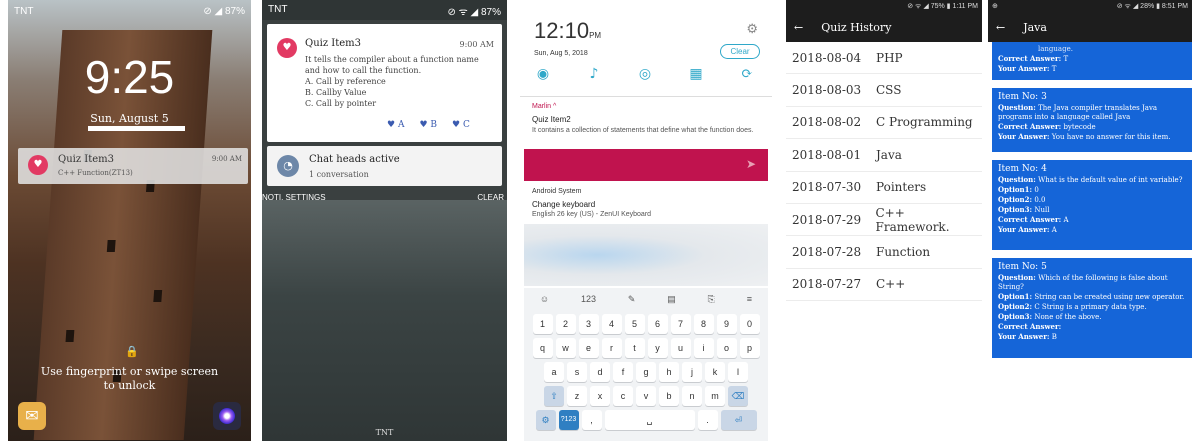 The image size is (1192, 441). What do you see at coordinates (1030, 326) in the screenshot?
I see `correct-answer-line: Correct Answer:` at bounding box center [1030, 326].